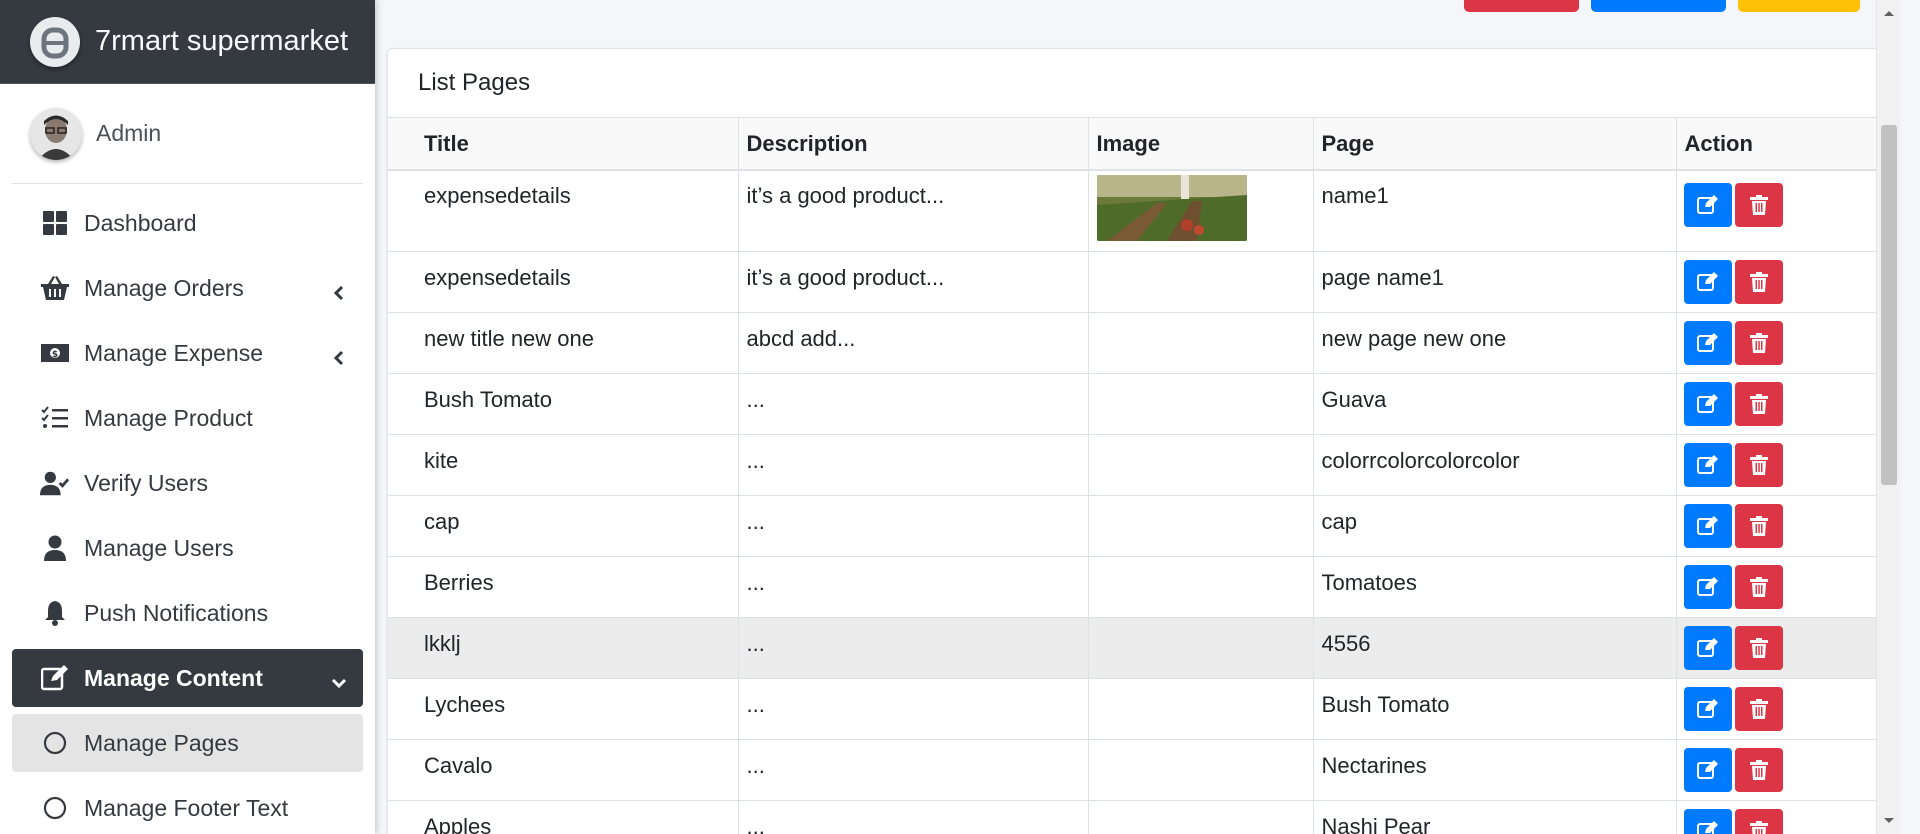 The image size is (1920, 834). I want to click on sidebar-item-label: Manage Expense, so click(174, 352).